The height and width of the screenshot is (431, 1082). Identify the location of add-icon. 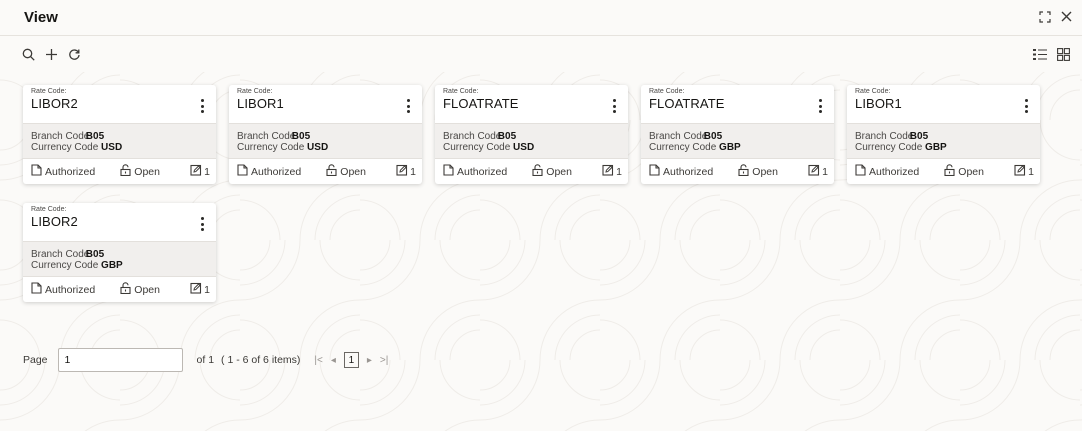
(51, 54).